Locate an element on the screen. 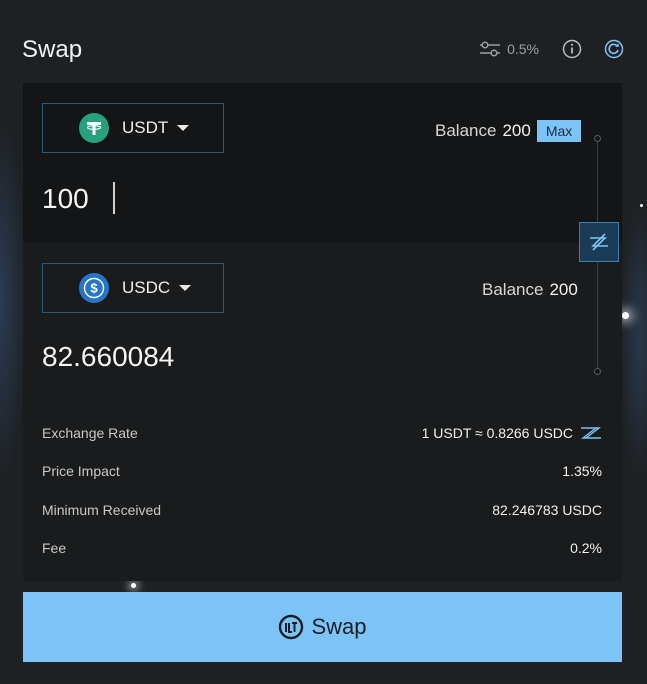 This screenshot has width=647, height=684. exchange-rate-value-group: 1 USDT ≈ 0.8266 USDC is located at coordinates (512, 433).